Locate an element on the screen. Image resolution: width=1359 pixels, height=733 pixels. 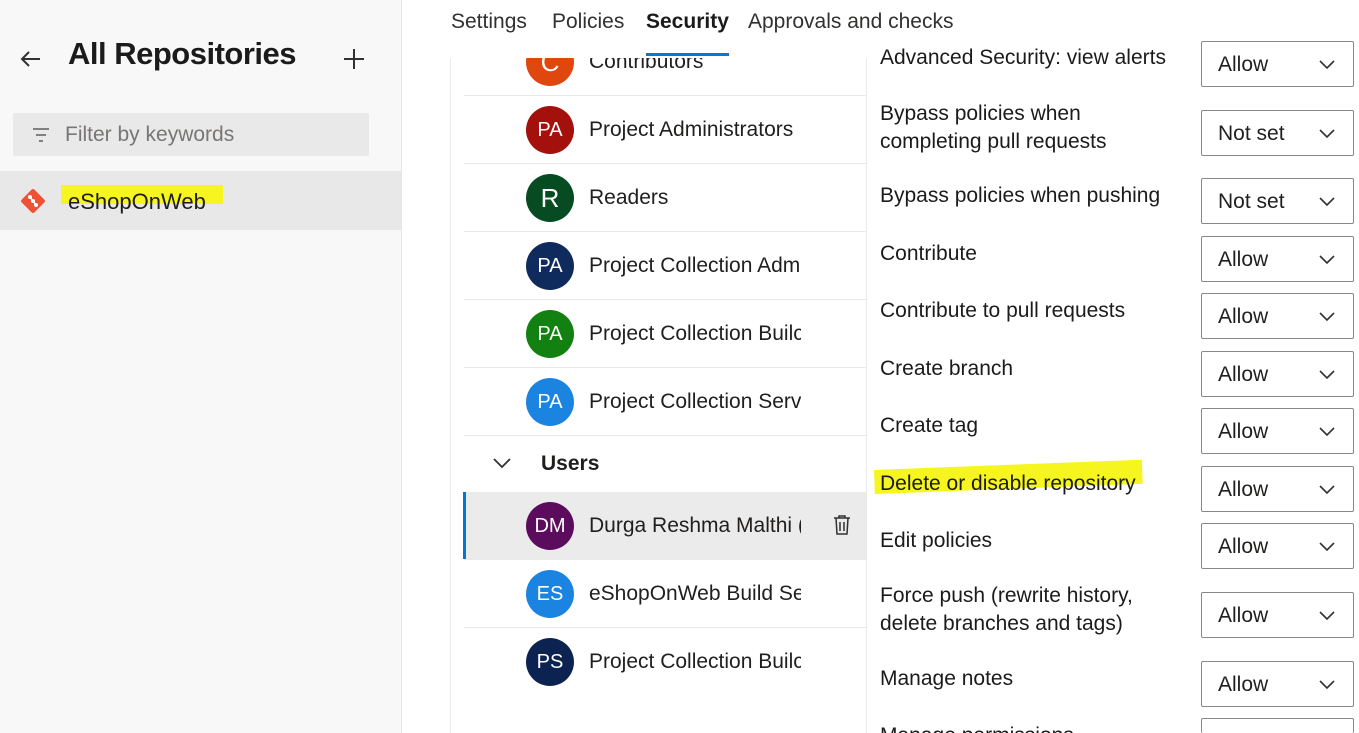
user-name: Project Collection Builc is located at coordinates (695, 661).